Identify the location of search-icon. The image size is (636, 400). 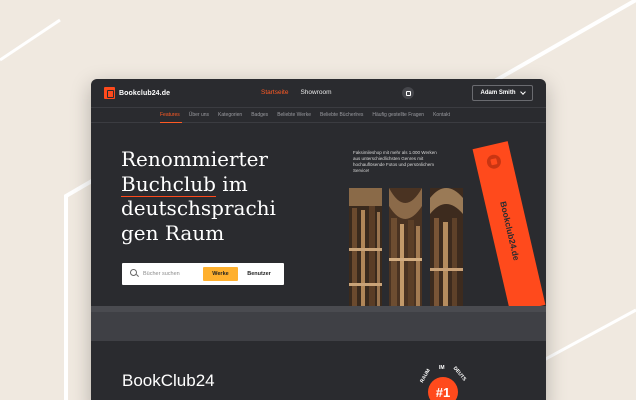
(133, 272).